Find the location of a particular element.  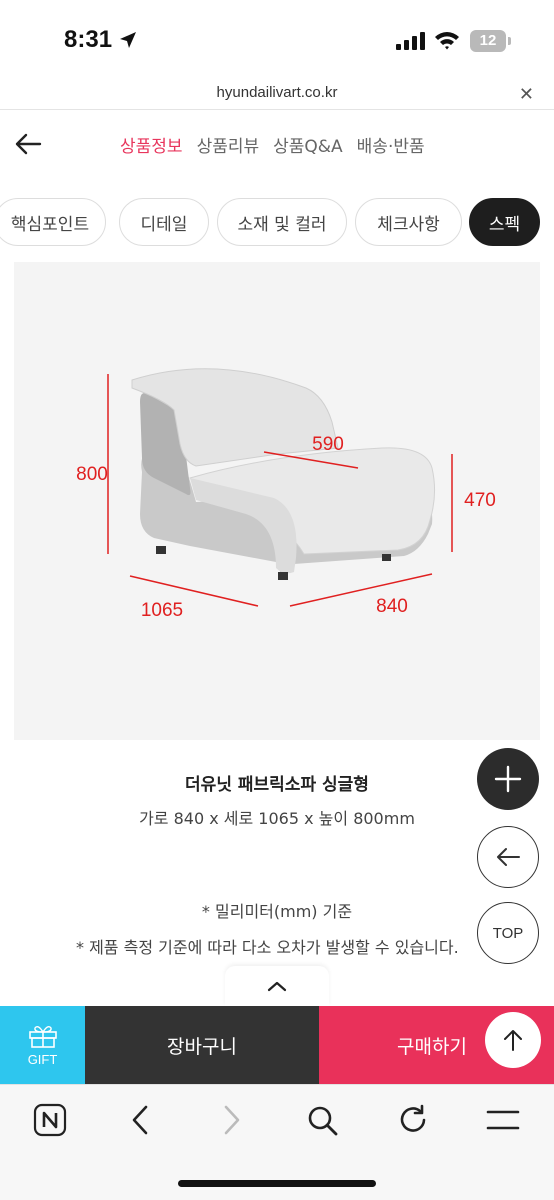

tab-product-info: 상품정보 is located at coordinates (151, 144).